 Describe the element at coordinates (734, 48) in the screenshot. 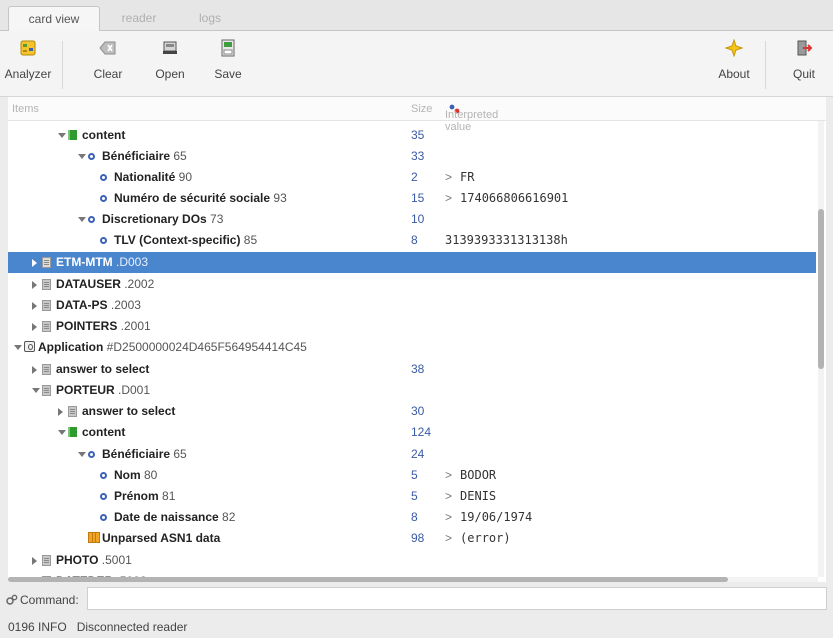

I see `star-icon` at that location.